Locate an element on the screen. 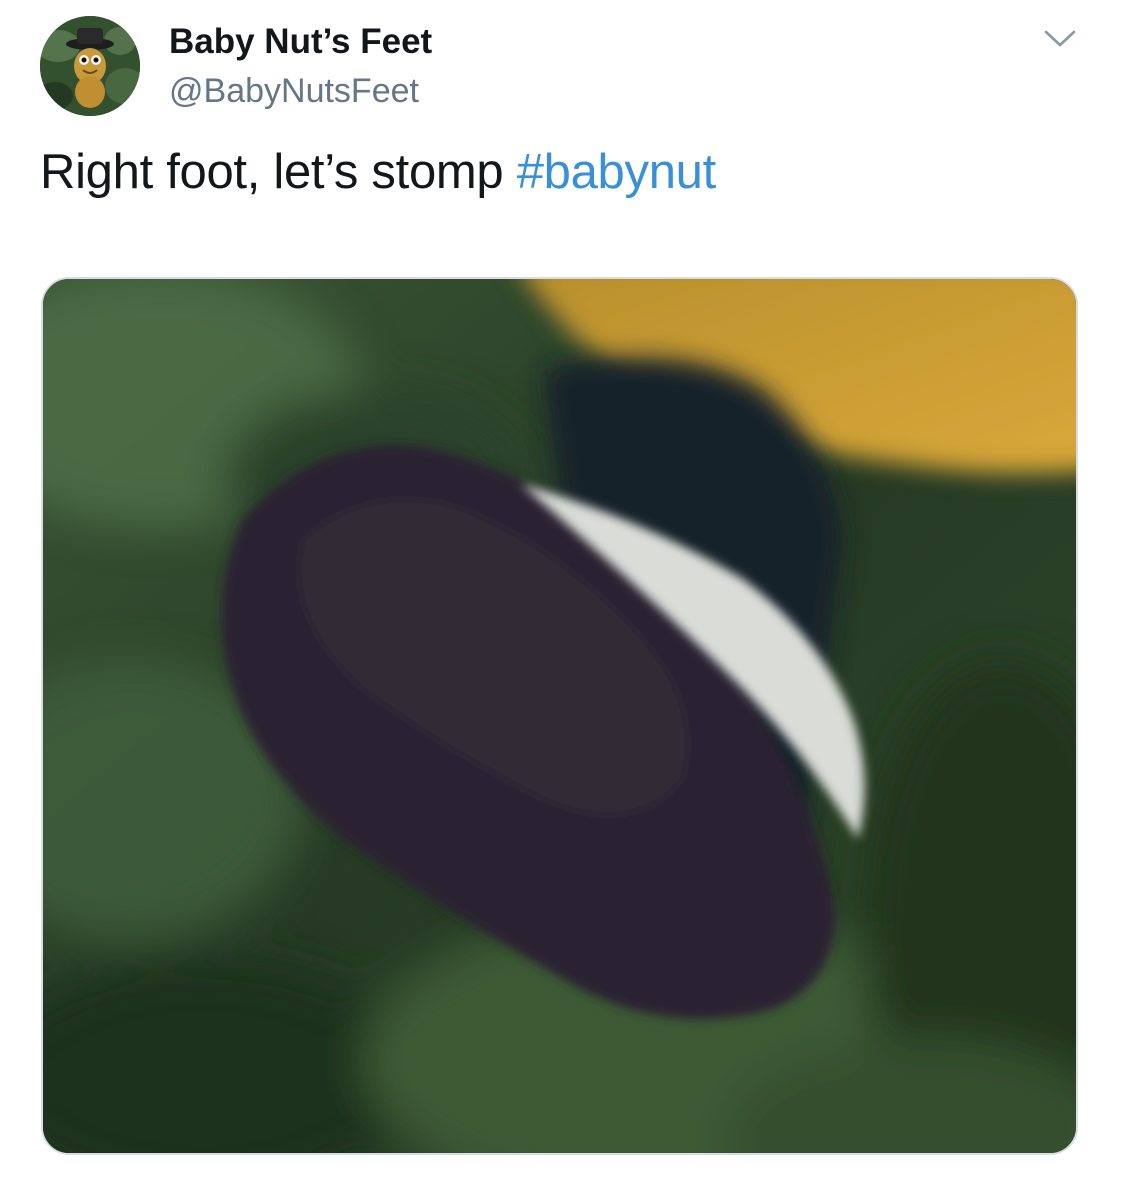  tweet-text: Right foot, let’s stomp #babynut is located at coordinates (378, 172).